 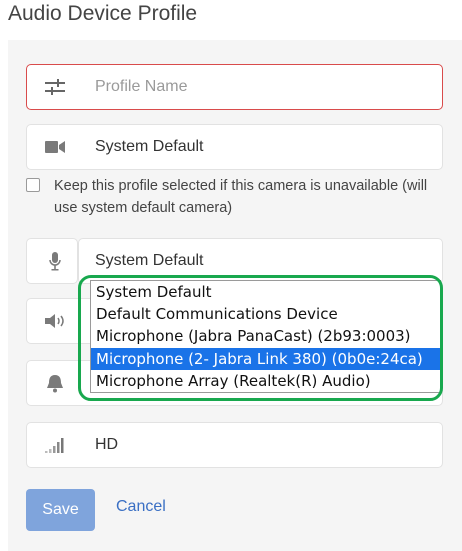 I want to click on microphone-option: Default Communications Device, so click(x=265, y=314).